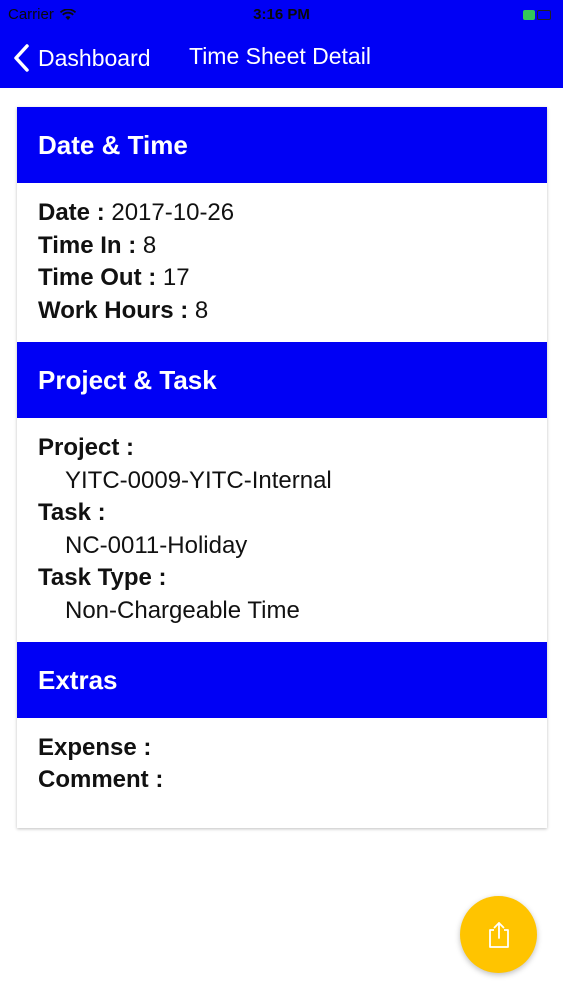 This screenshot has height=1000, width=563. Describe the element at coordinates (72, 512) in the screenshot. I see `task-label: Task :` at that location.